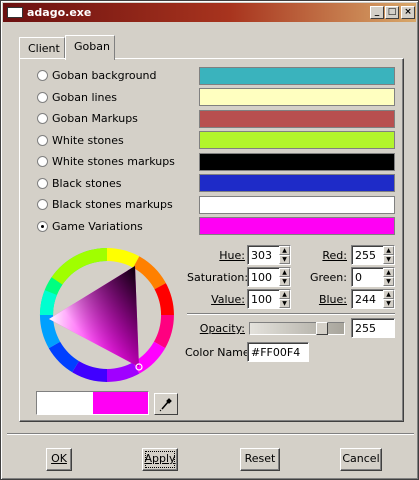 The width and height of the screenshot is (419, 480). I want to click on slider-thumb, so click(322, 328).